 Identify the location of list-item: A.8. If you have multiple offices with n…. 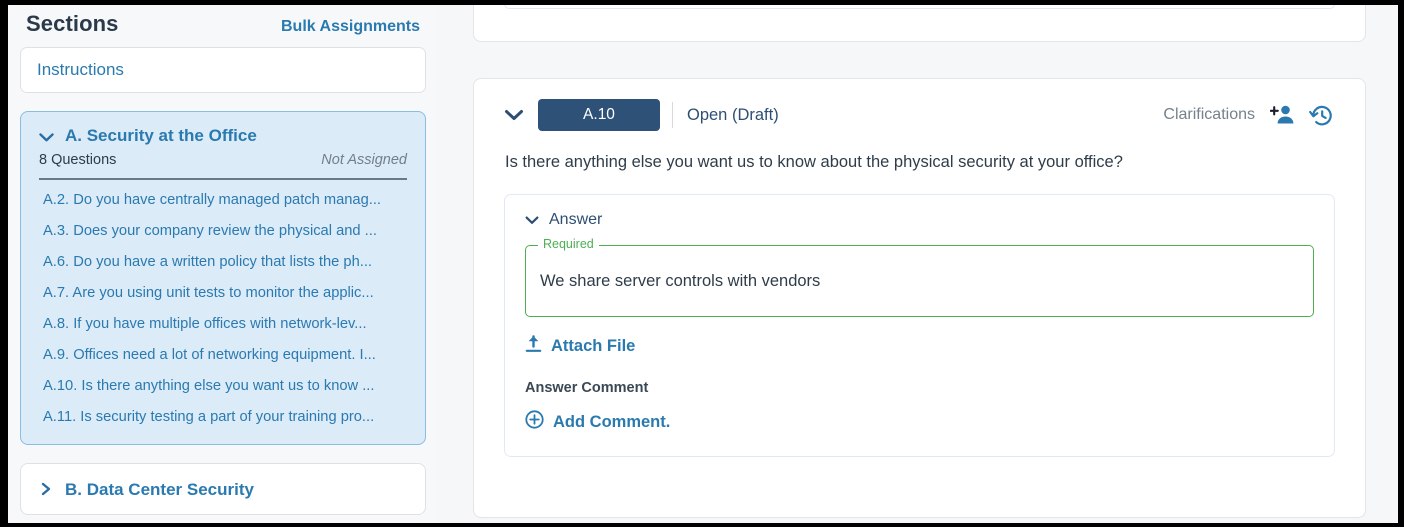
(223, 323).